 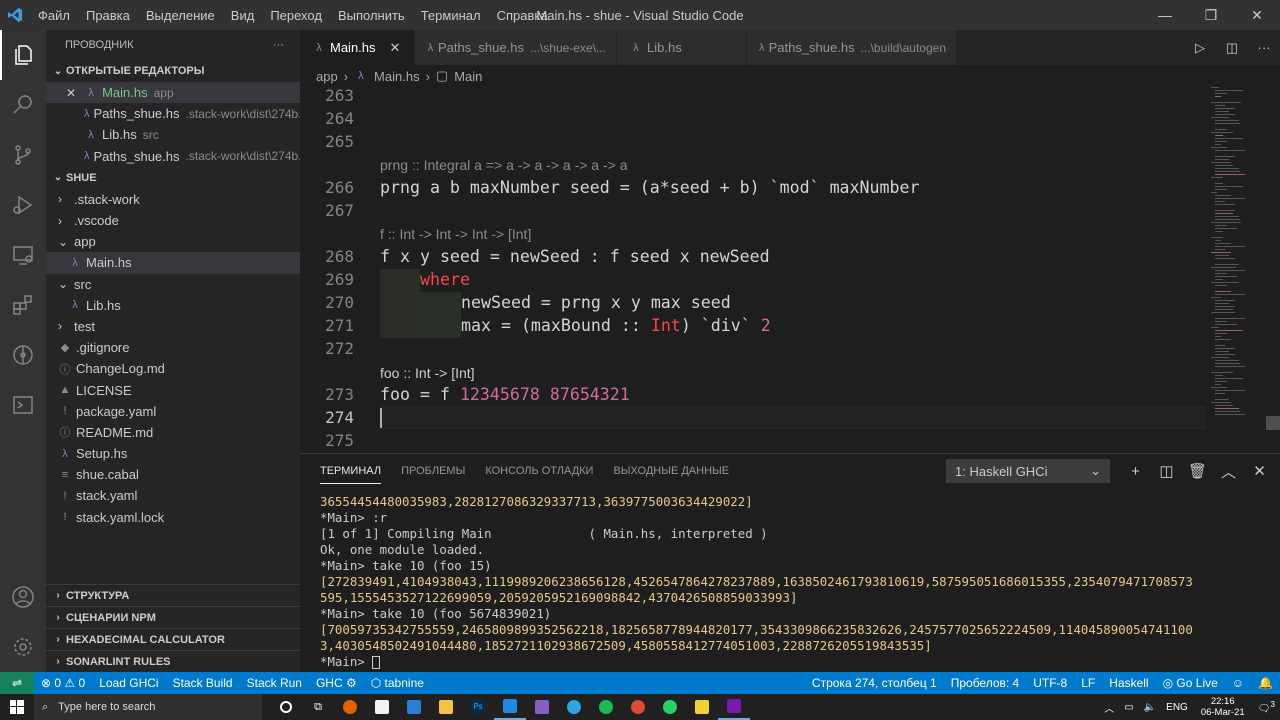 I want to click on breadcrumb-folder: app, so click(x=327, y=76).